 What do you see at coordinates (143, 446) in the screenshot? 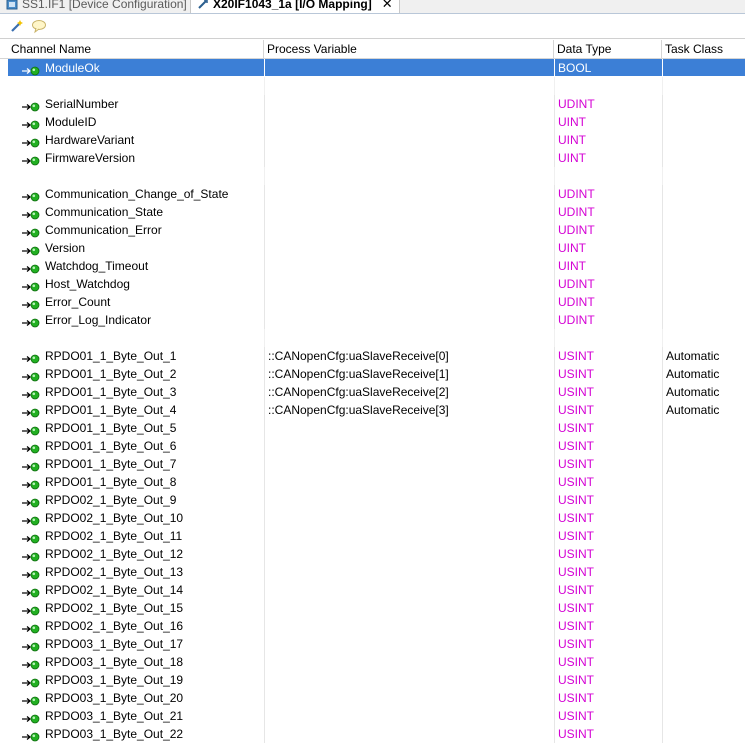
I see `channel-name-cell: RPDO01_1_Byte_Out_6` at bounding box center [143, 446].